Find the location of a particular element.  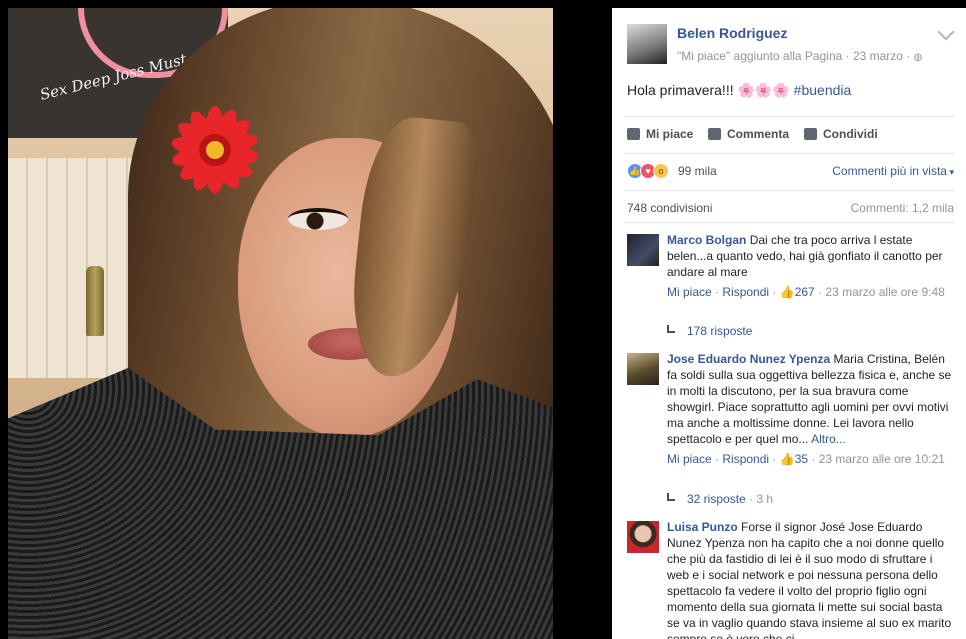

post-actions: Mi piace Commenta Condividi is located at coordinates (789, 138).